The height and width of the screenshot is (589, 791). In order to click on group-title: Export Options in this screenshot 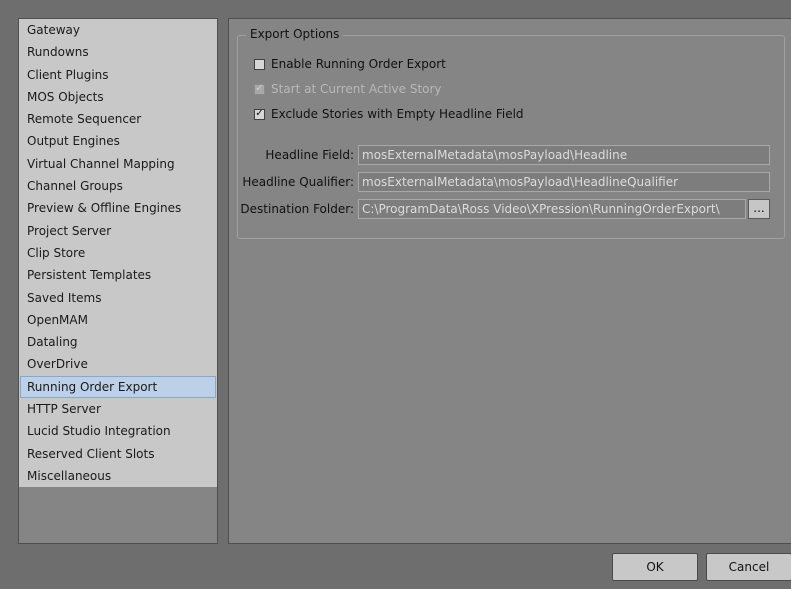, I will do `click(295, 34)`.